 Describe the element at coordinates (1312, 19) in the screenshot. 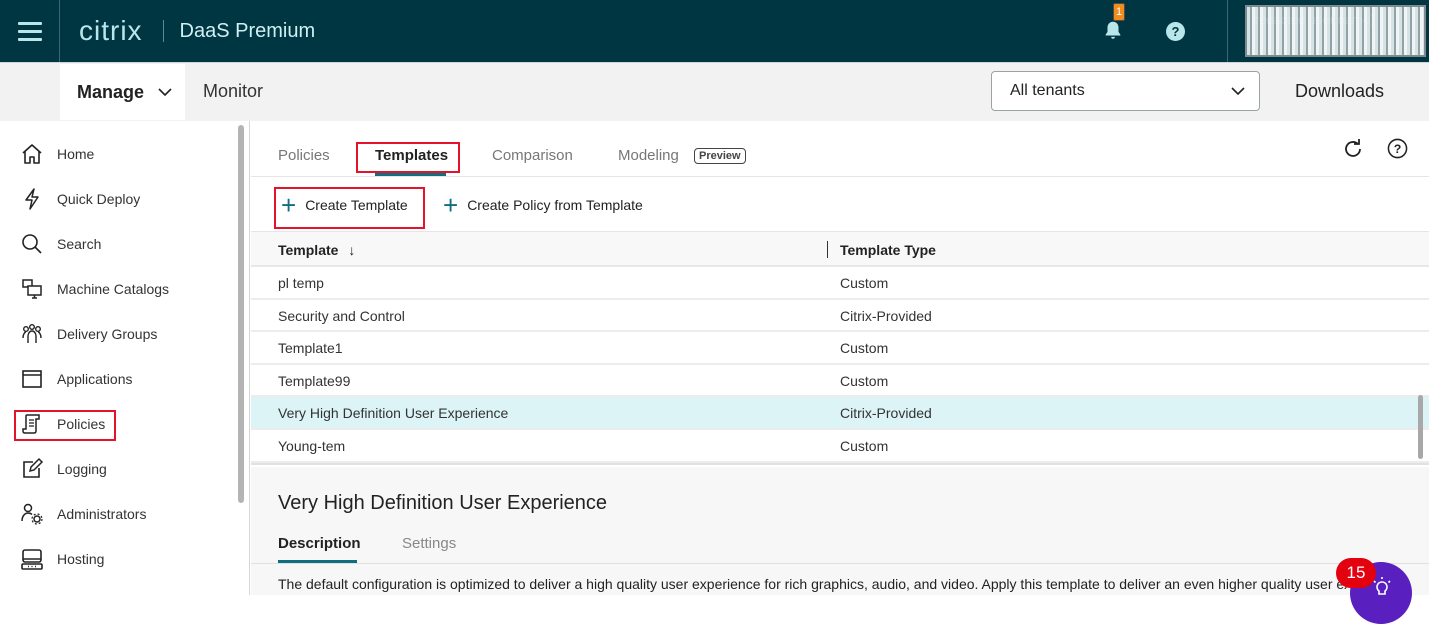

I see `user-name-redacted: [redacted user name]` at that location.